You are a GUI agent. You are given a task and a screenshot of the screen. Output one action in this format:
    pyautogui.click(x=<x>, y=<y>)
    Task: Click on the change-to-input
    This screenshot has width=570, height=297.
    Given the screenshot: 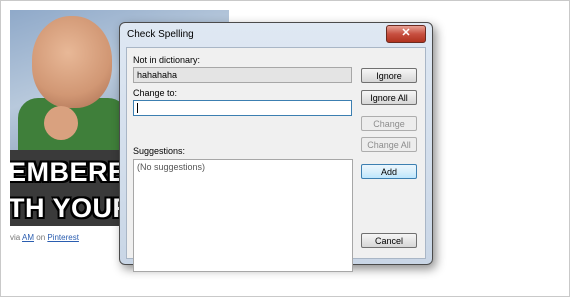 What is the action you would take?
    pyautogui.click(x=242, y=108)
    